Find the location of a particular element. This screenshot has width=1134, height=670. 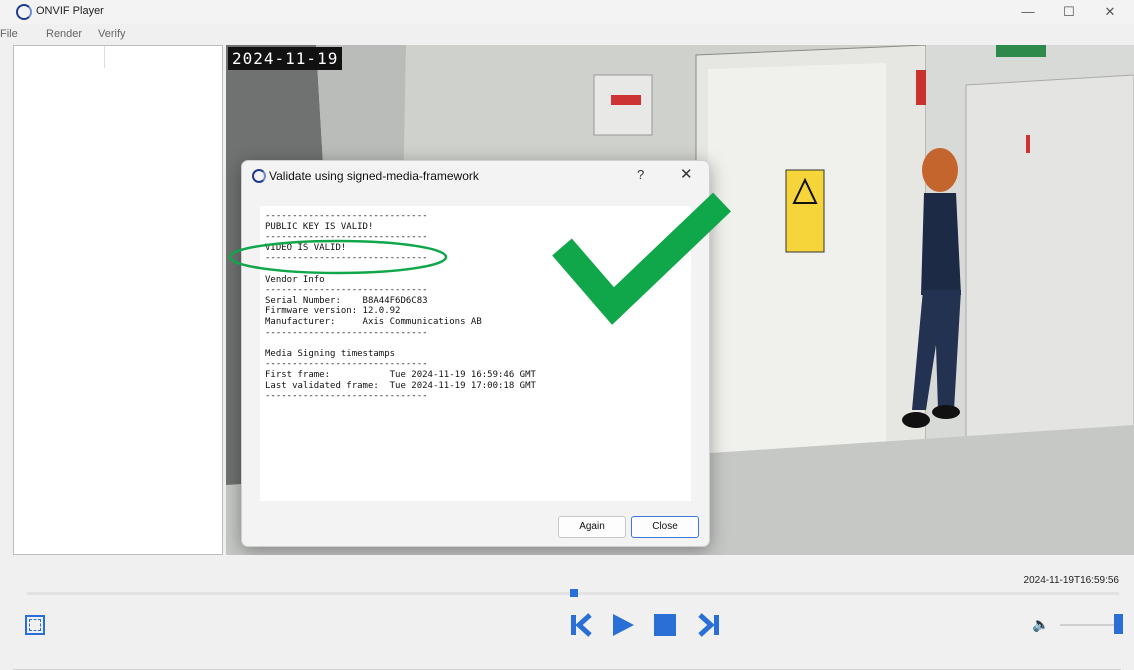

playback-time-label: 2024-11-19T16:59:56 is located at coordinates (1071, 580).